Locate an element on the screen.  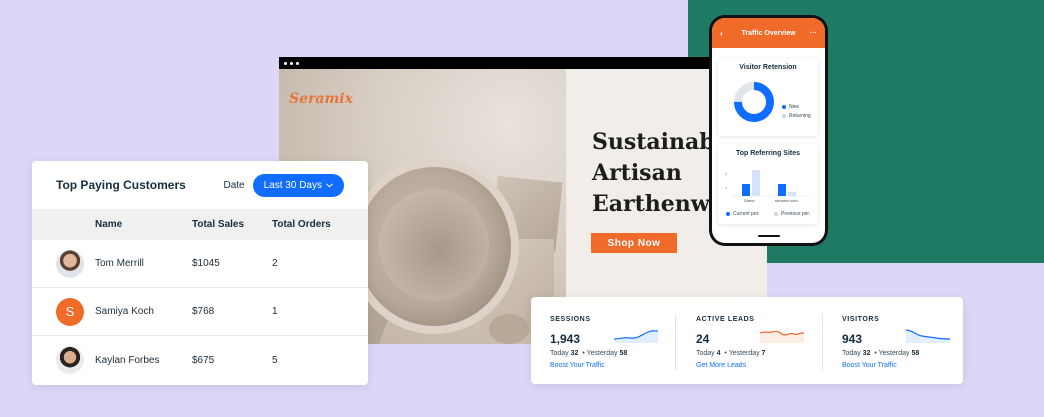
customer-name: Tom Merrill is located at coordinates (119, 263).